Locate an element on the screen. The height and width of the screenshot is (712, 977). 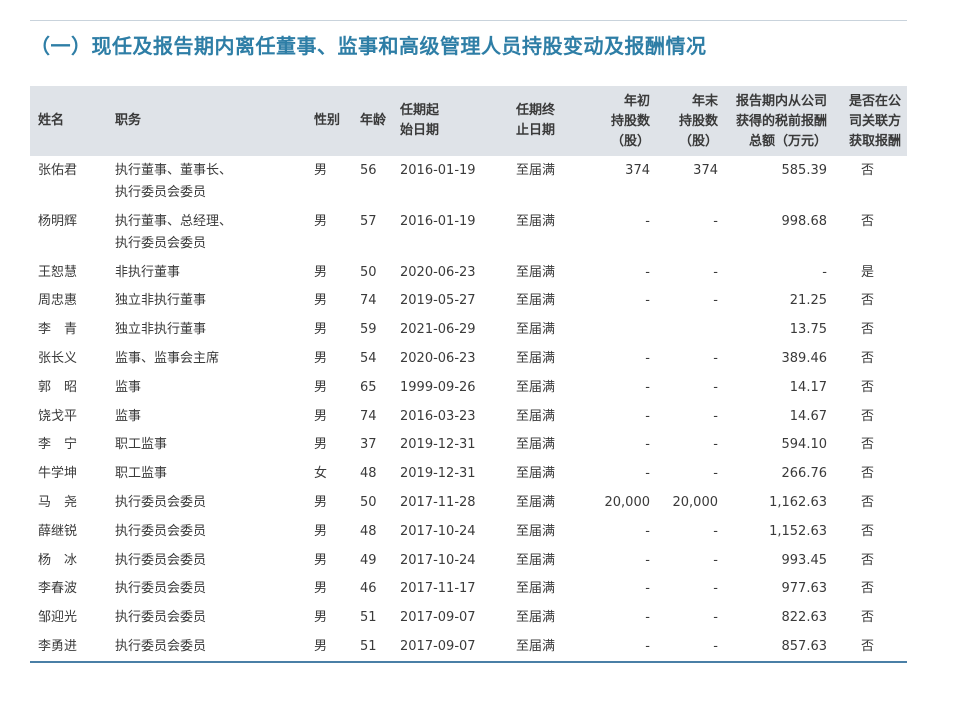
cell-pay: 857.63 is located at coordinates (804, 646).